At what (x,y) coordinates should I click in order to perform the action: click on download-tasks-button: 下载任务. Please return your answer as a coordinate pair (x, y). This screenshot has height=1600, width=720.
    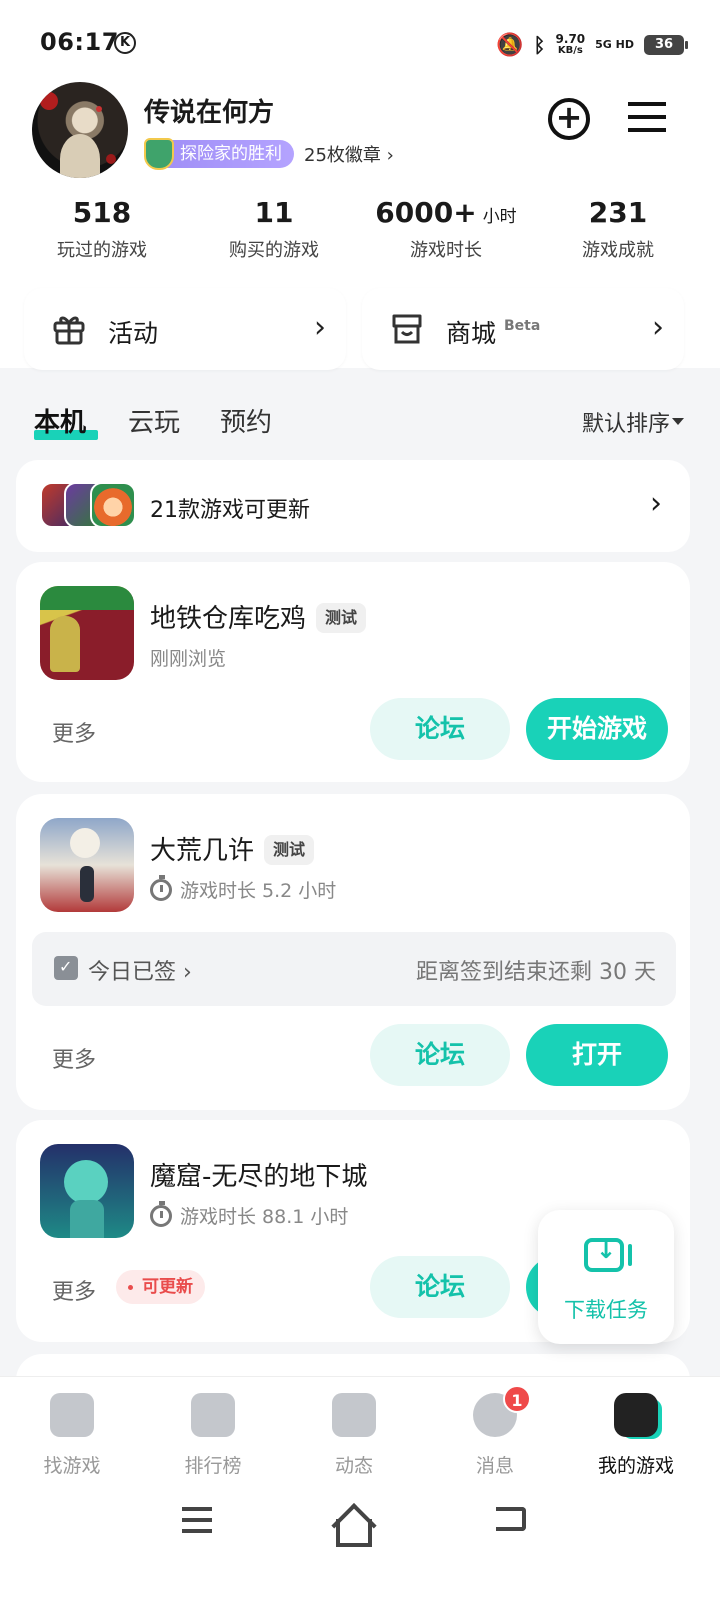
    Looking at the image, I should click on (606, 1277).